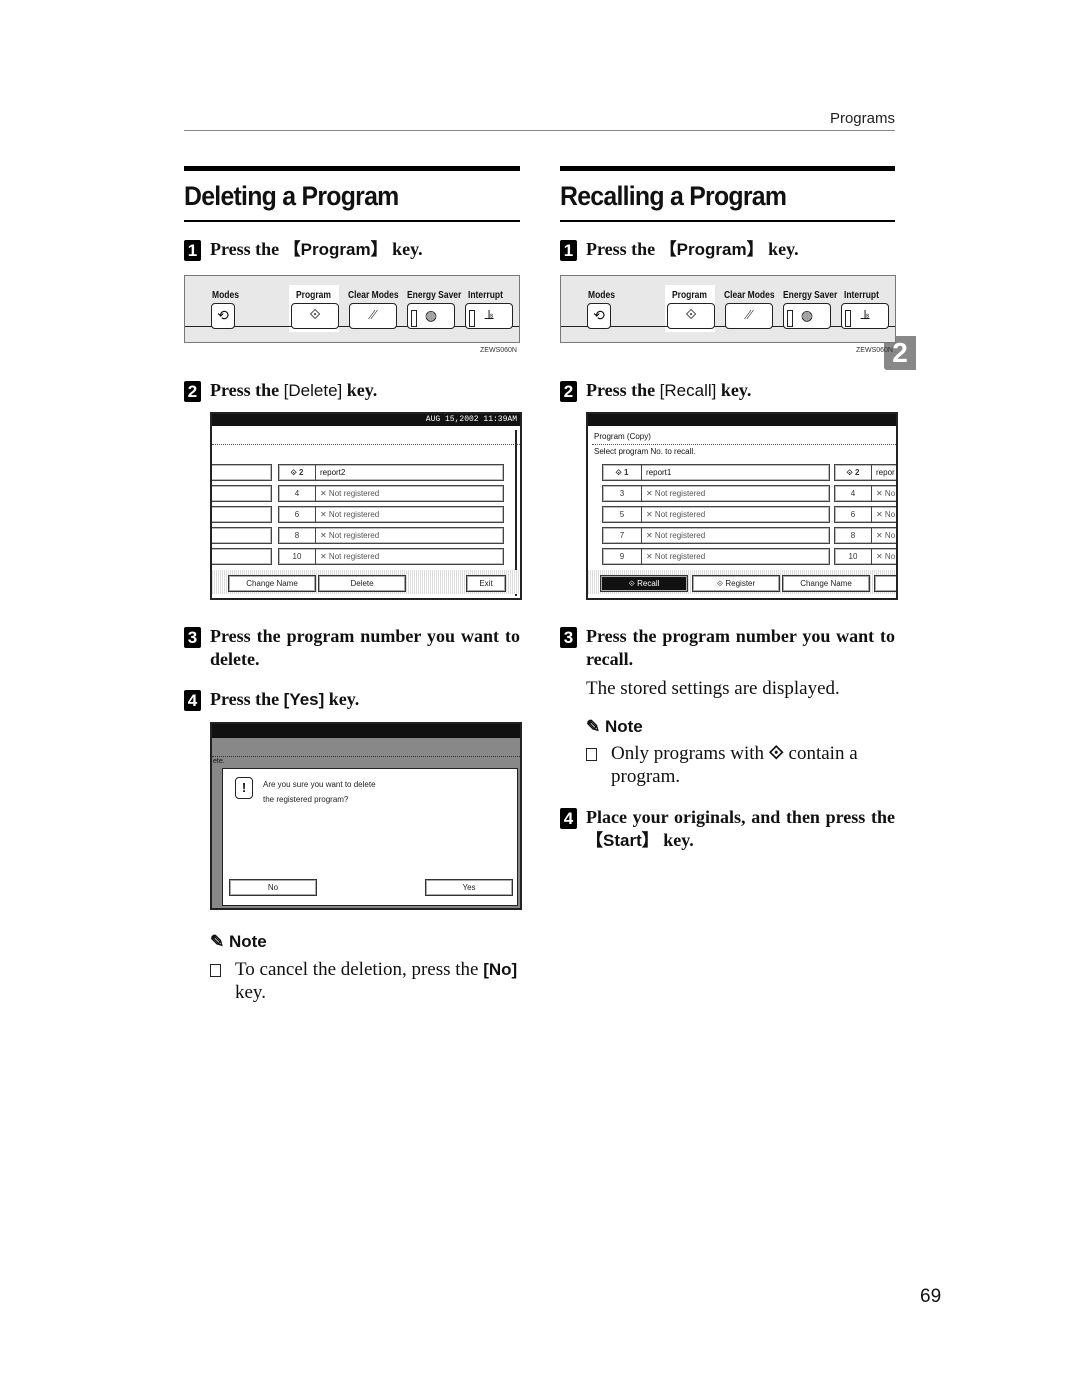 The image size is (1080, 1397). What do you see at coordinates (716, 535) in the screenshot?
I see `program-slot-button: 7 ✕ Not registered` at bounding box center [716, 535].